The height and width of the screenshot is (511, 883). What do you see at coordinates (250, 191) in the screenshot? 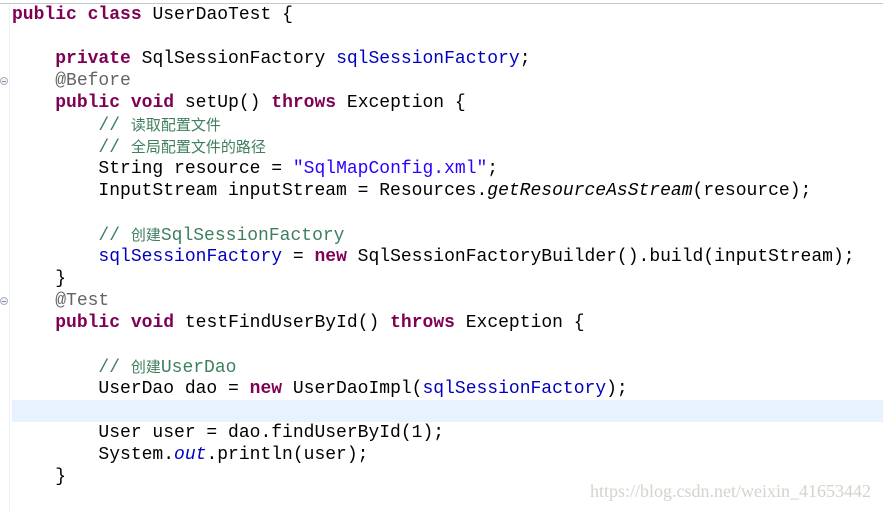
I see `code-token: InputStream inputStream = Resources.` at bounding box center [250, 191].